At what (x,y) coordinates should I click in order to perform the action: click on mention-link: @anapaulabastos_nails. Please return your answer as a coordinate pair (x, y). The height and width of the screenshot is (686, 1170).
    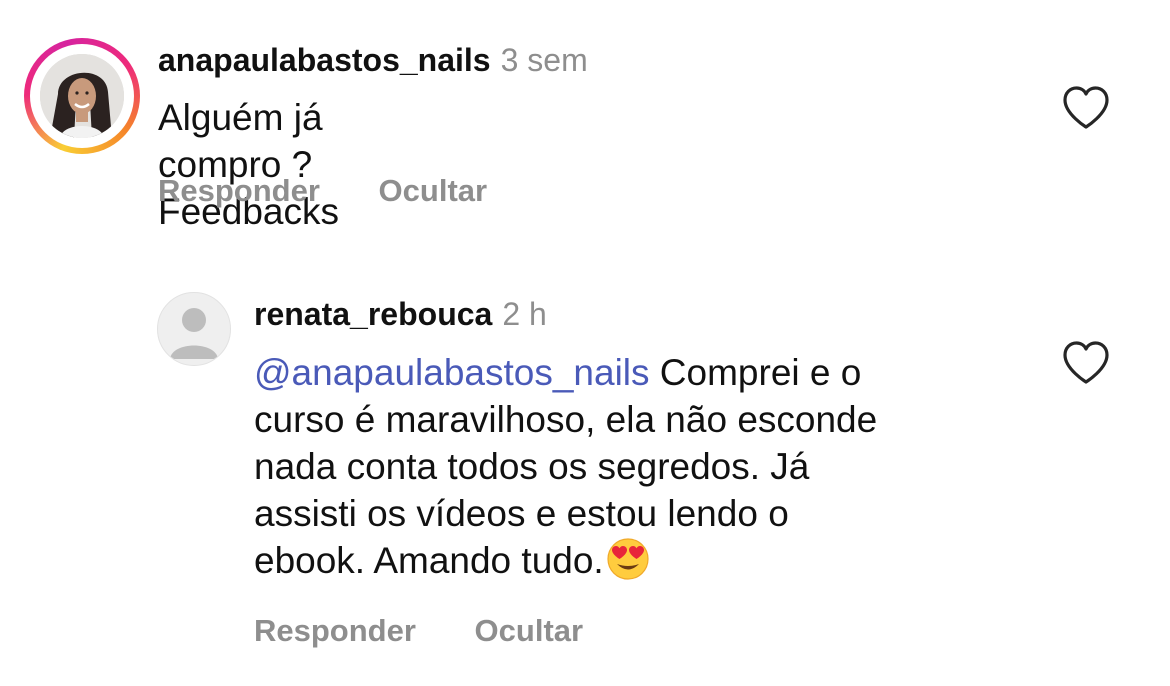
    Looking at the image, I should click on (452, 372).